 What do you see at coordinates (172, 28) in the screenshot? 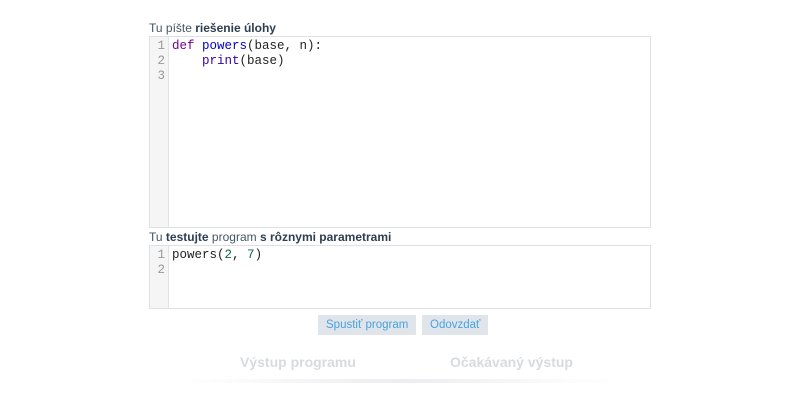
I see `solution-label-prefix: Tu píšte` at bounding box center [172, 28].